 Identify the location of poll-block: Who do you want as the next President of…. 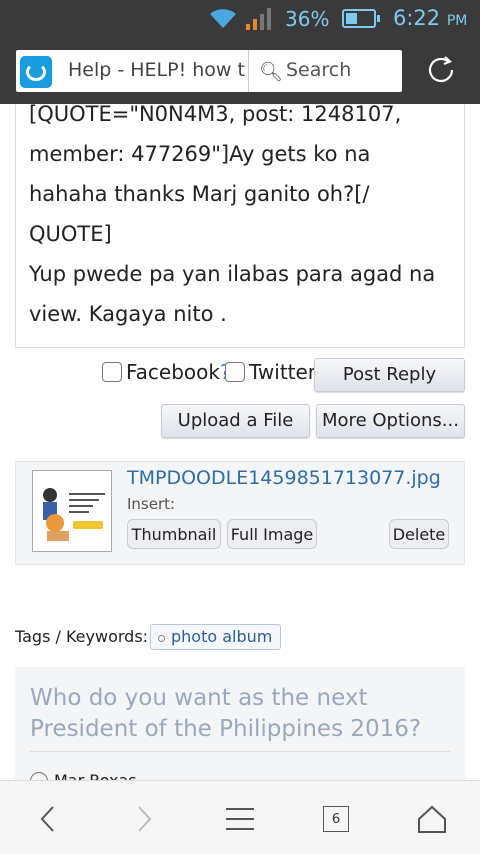
(240, 723).